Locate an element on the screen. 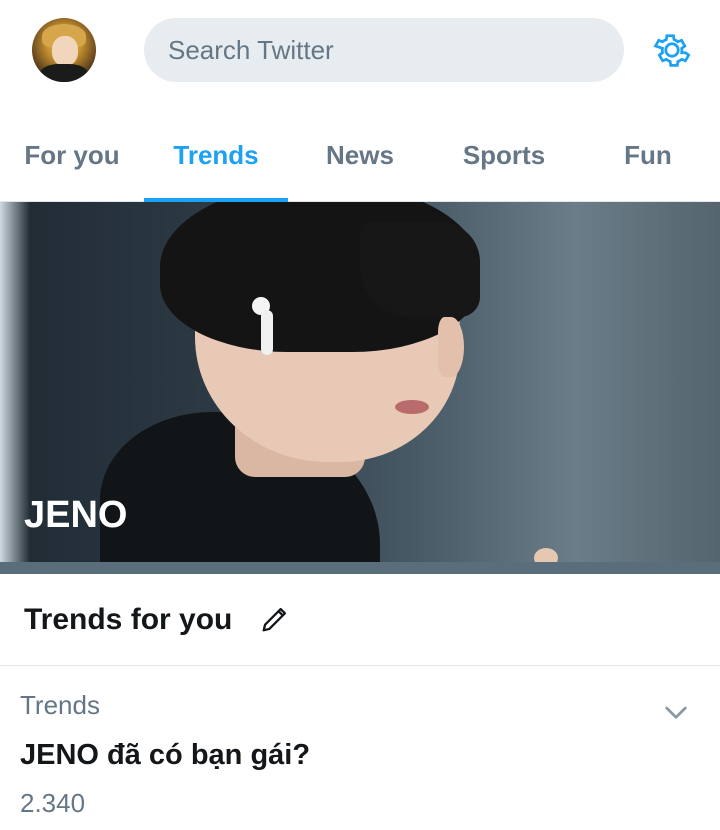 The width and height of the screenshot is (720, 830). tab-label: News is located at coordinates (360, 154).